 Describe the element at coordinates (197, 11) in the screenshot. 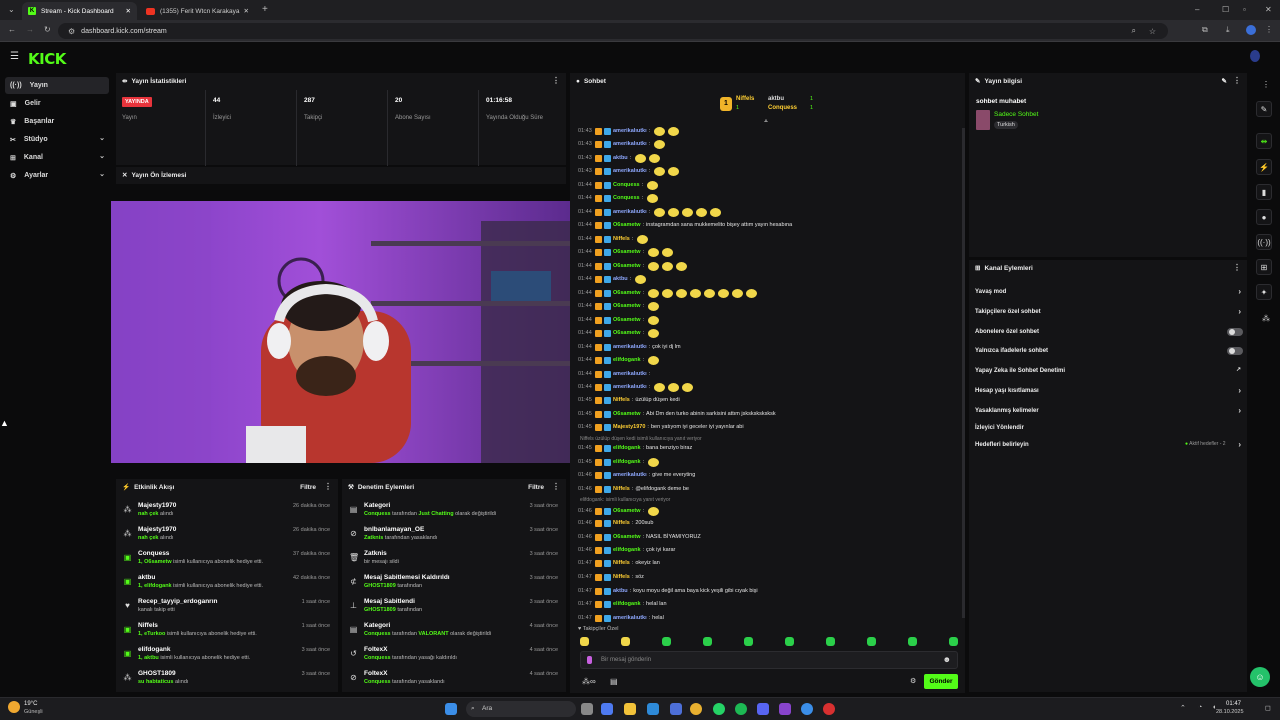

I see `tab-youtube: (1355) Ferit Wtcn Karakaya Saç ✕` at that location.